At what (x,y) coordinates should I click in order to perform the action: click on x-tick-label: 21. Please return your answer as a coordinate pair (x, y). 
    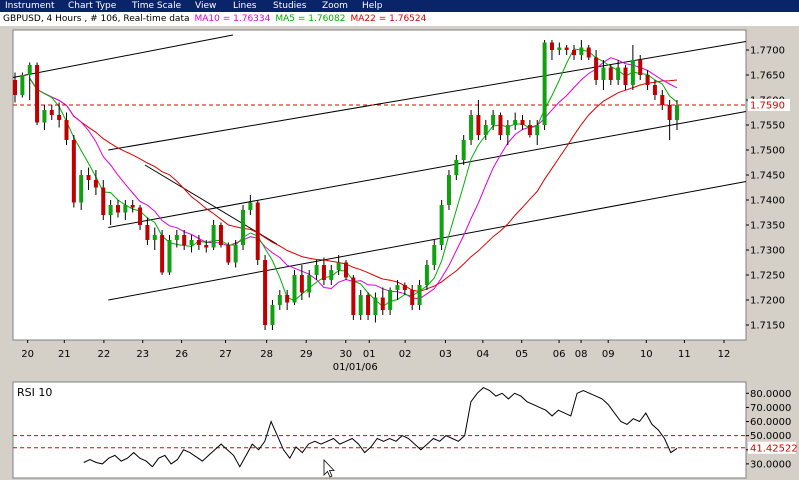
    Looking at the image, I should click on (64, 354).